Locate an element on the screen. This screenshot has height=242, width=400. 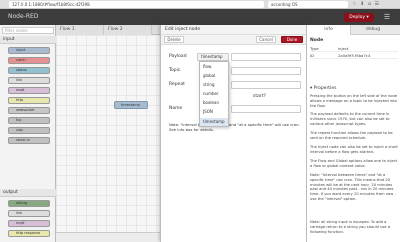
sidebar-node-heading: Node is located at coordinates (317, 40).